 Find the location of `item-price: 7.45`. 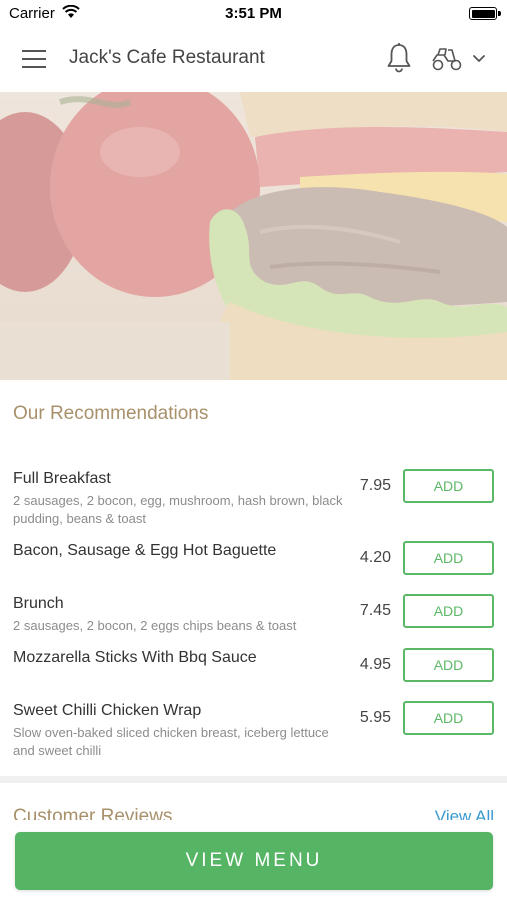

item-price: 7.45 is located at coordinates (375, 610).